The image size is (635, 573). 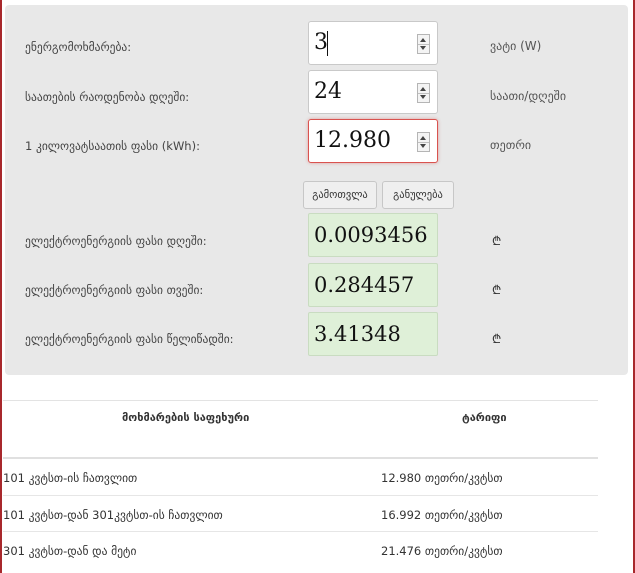 What do you see at coordinates (129, 339) in the screenshot?
I see `yearly-cost-label: ელექტროენერგიის ფასი წელიწადში:` at bounding box center [129, 339].